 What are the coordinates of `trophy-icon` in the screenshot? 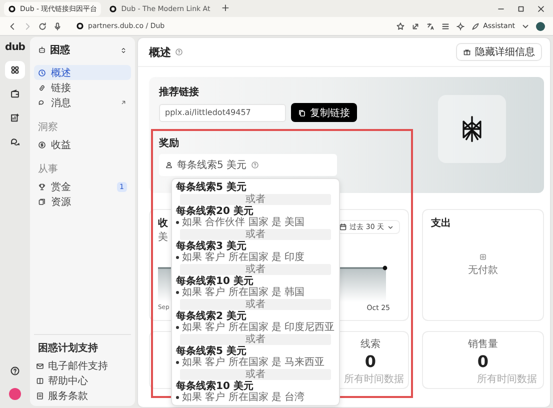 It's located at (42, 186).